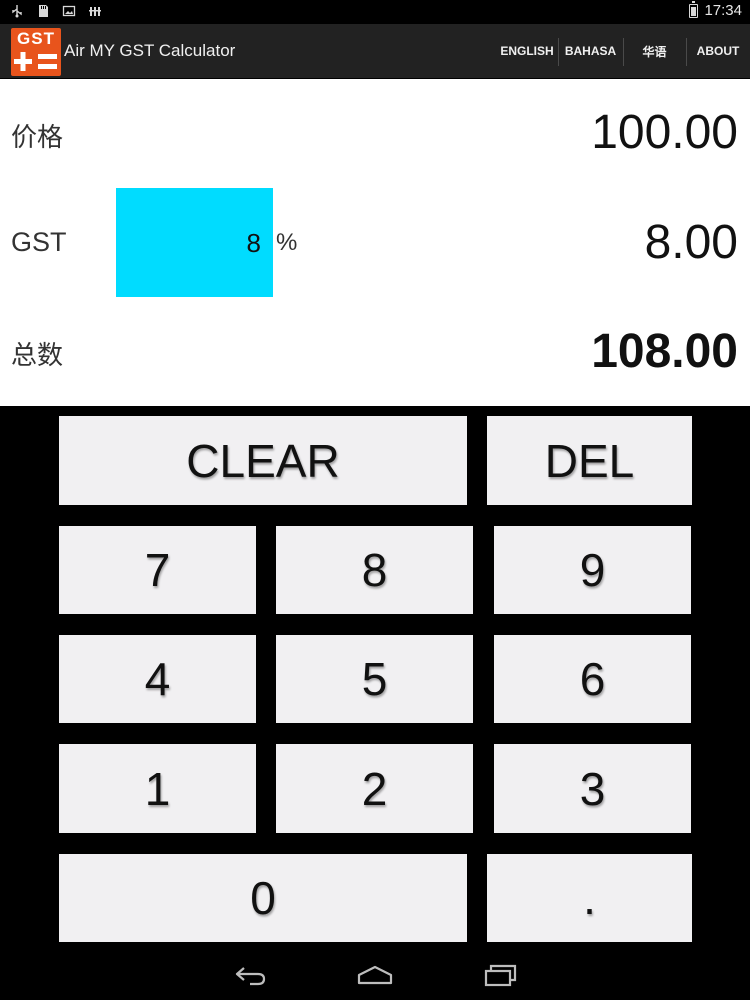 This screenshot has height=1000, width=750. I want to click on gst-value: 8.00, so click(691, 242).